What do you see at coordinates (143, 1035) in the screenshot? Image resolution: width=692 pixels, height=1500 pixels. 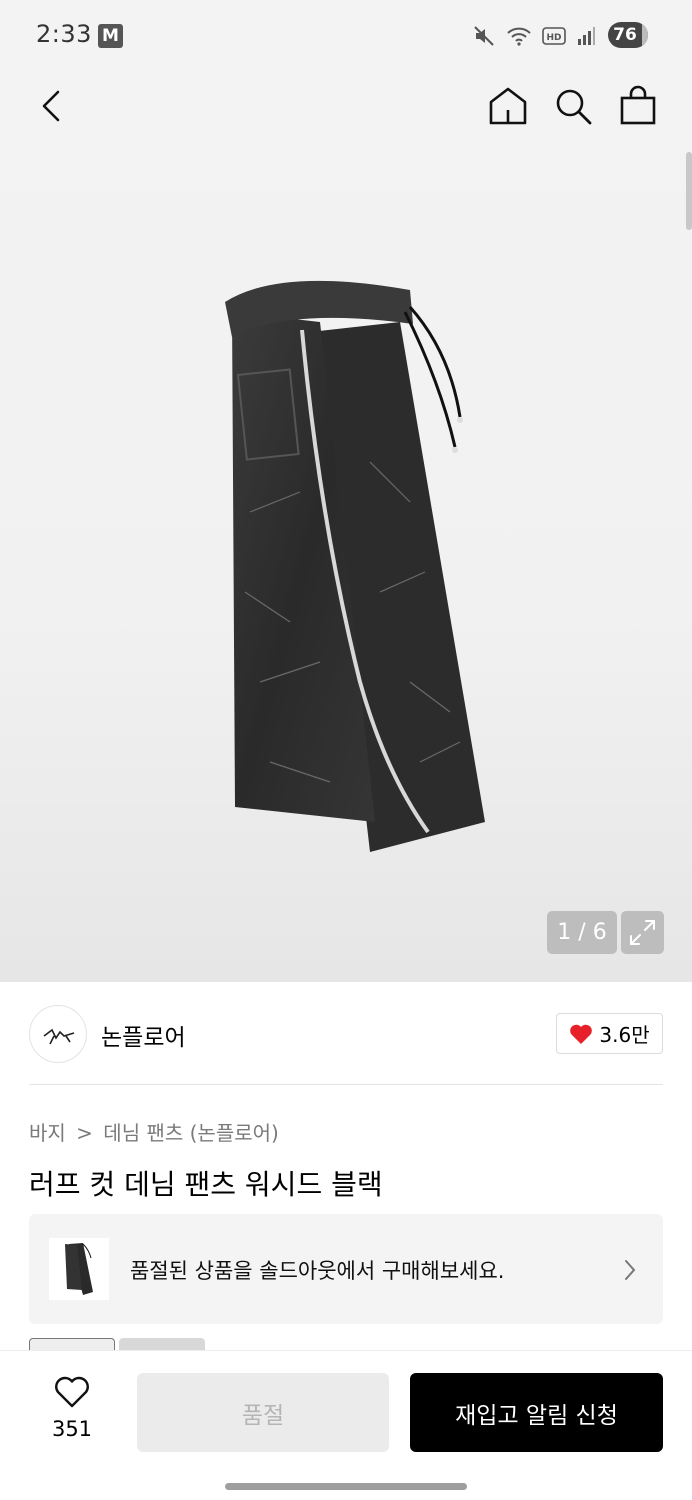 I see `brand-name: 논플로어` at bounding box center [143, 1035].